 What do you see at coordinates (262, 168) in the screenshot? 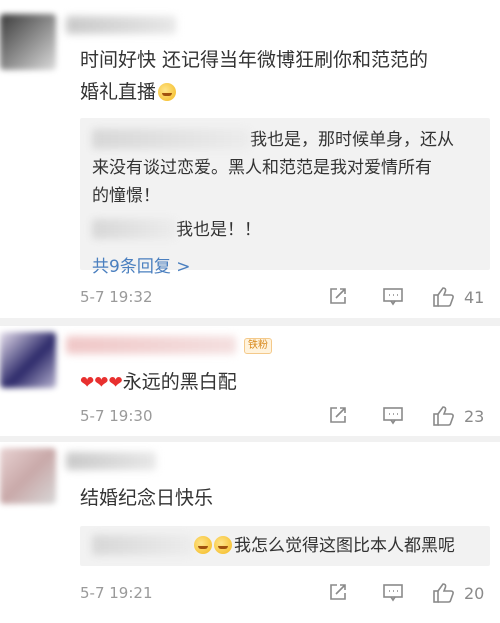
I see `reply-text: 来没有谈过恋爱。黑人和范范是我对爱情所有` at bounding box center [262, 168].